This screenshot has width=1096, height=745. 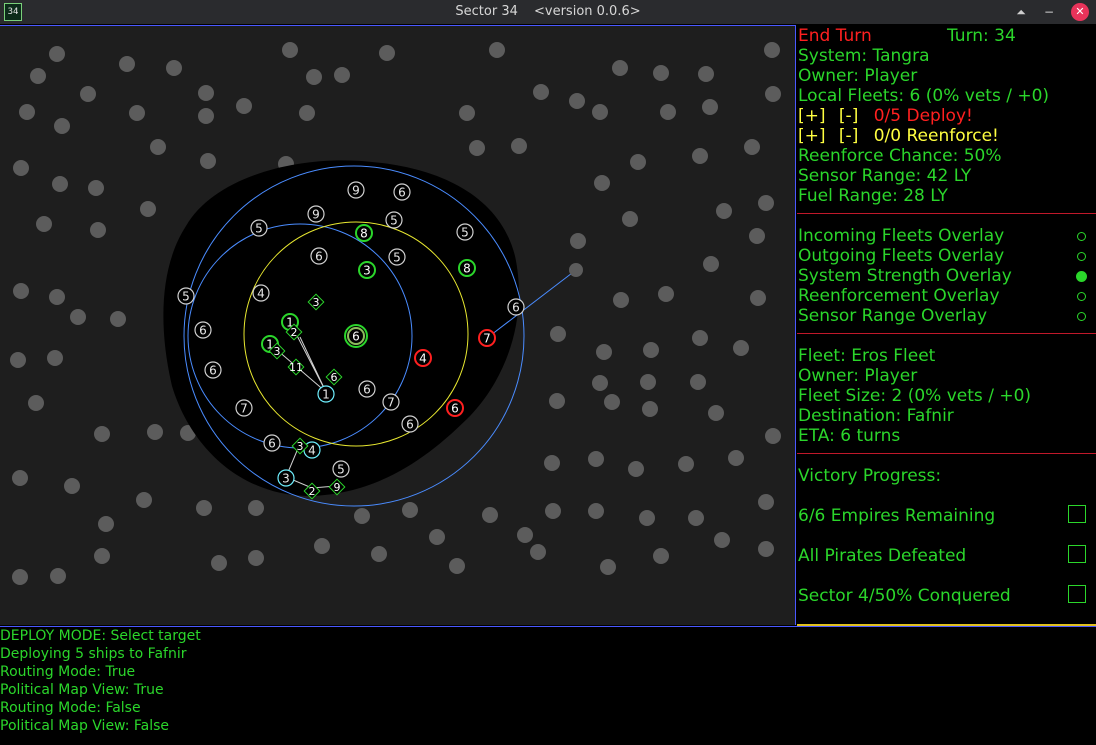 I want to click on reenforce-minus-button: [-], so click(x=848, y=136).